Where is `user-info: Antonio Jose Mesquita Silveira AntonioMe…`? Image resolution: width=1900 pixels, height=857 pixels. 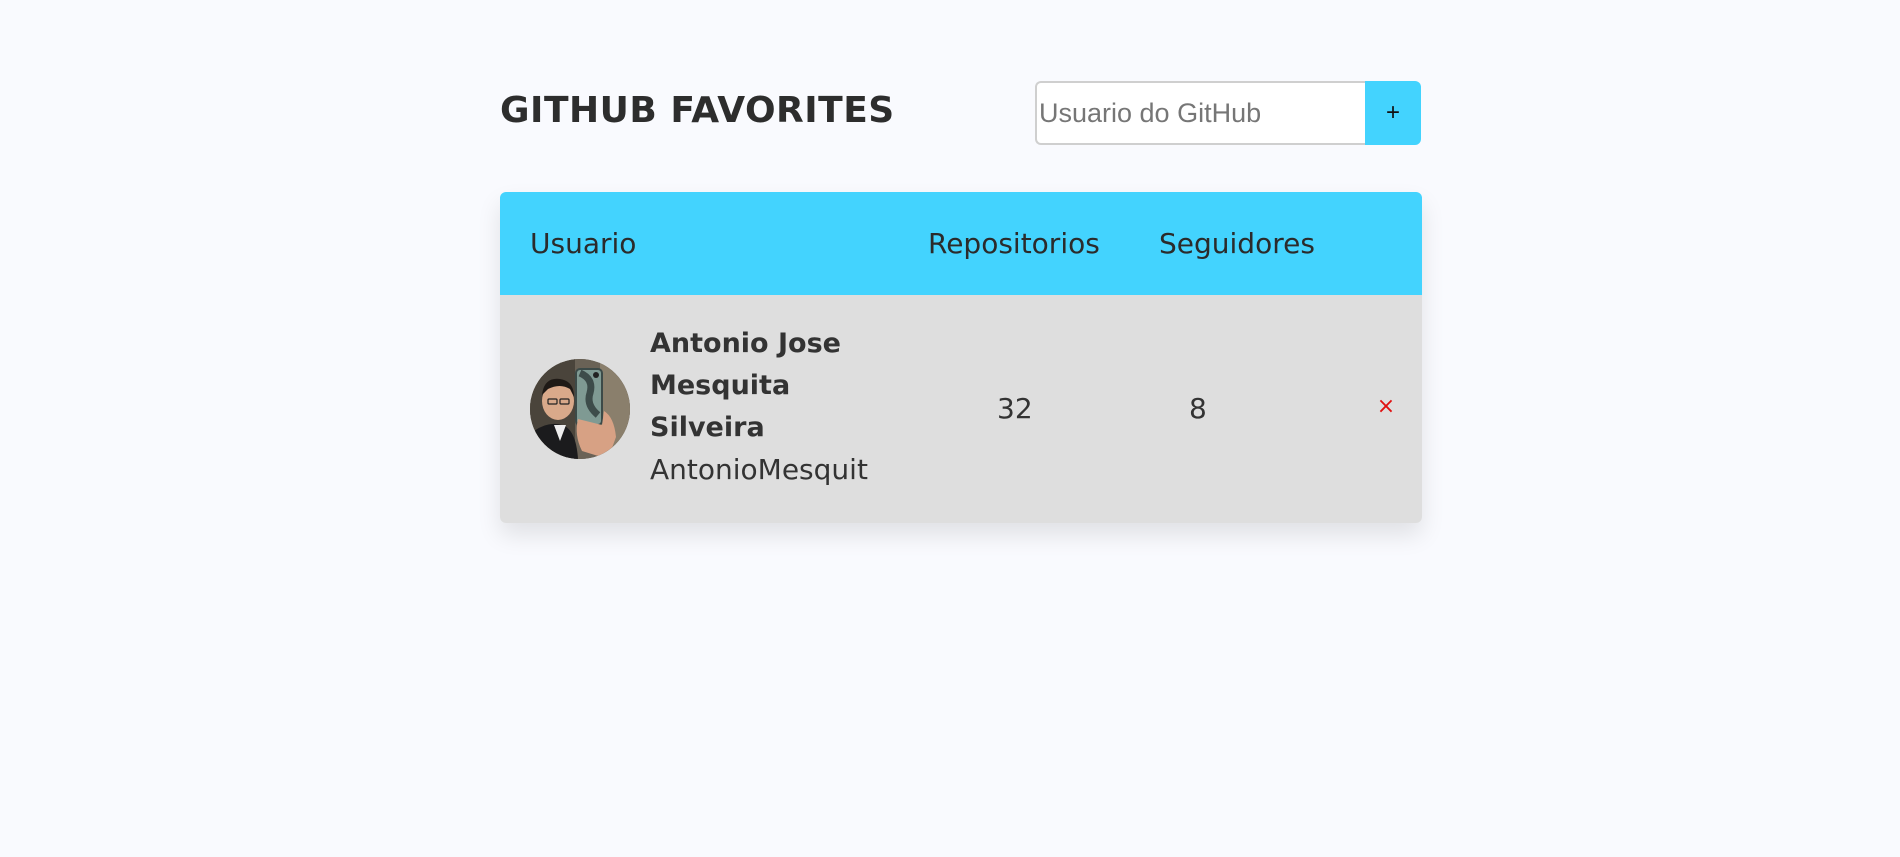
user-info: Antonio Jose Mesquita Silveira AntonioMe… is located at coordinates (765, 407).